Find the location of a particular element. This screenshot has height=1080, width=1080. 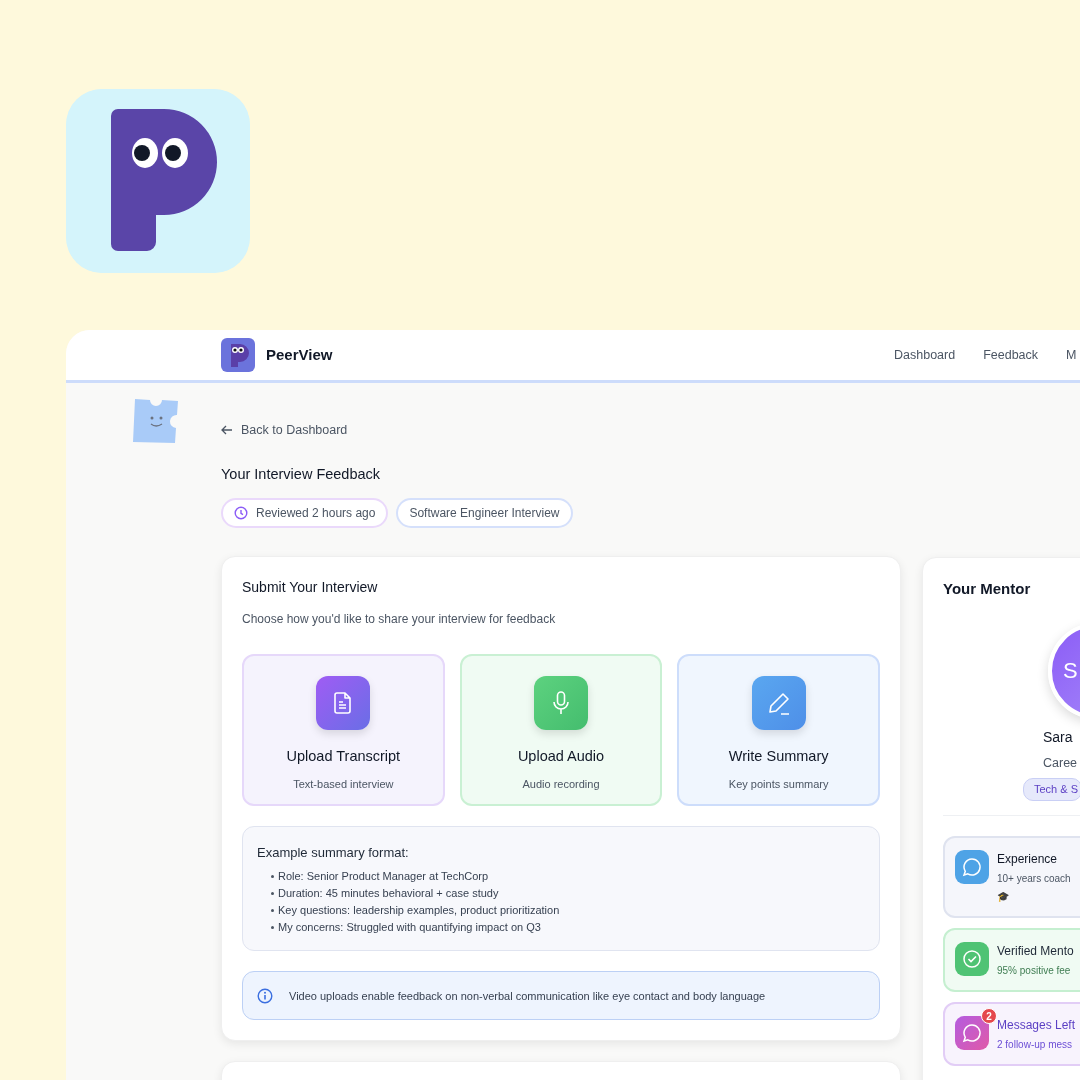

example-item: Duration: 45 minutes behavioral + case study is located at coordinates (388, 894).